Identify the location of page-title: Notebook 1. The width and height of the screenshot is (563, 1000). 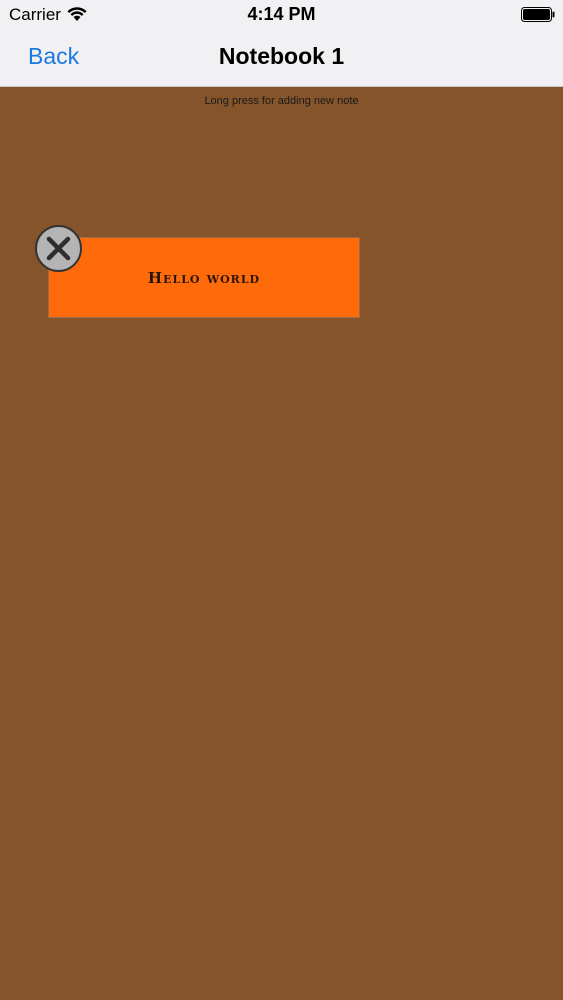
(281, 56).